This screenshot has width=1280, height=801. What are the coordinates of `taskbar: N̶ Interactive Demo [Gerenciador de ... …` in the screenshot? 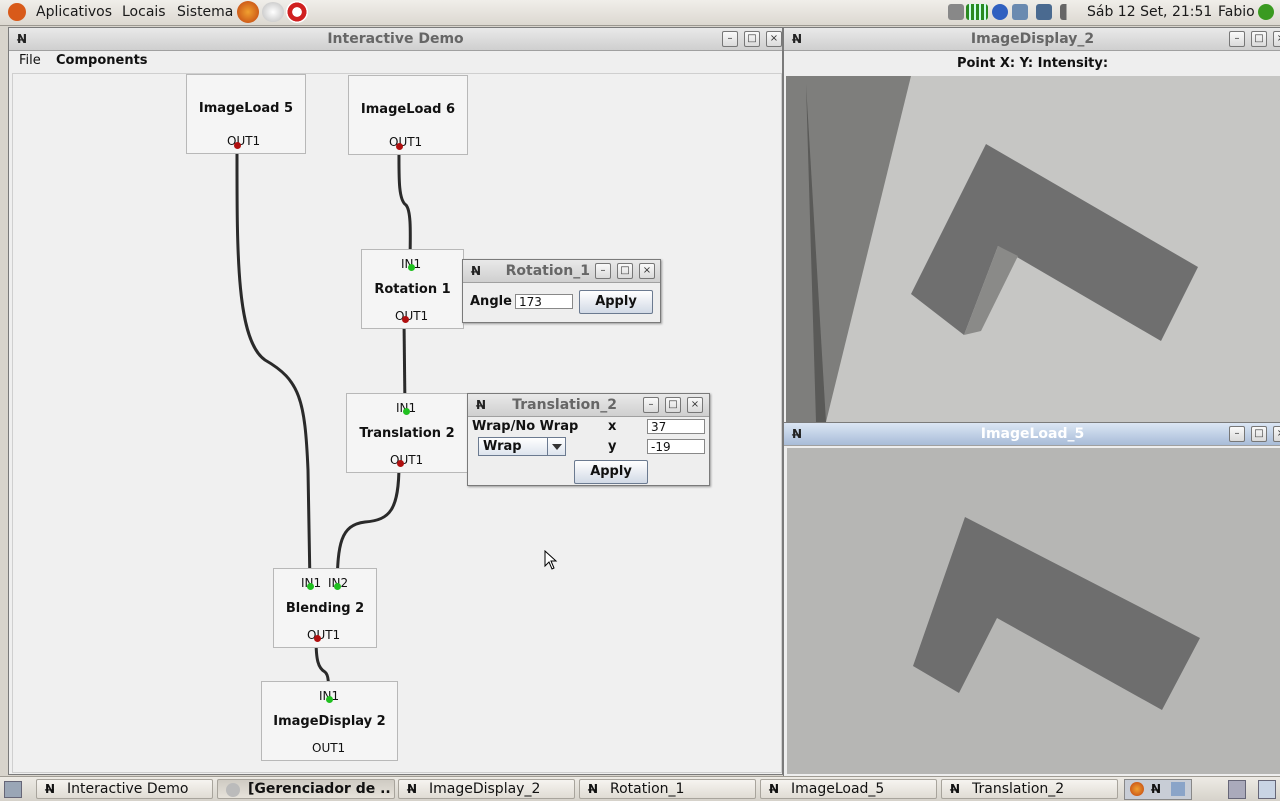 It's located at (640, 788).